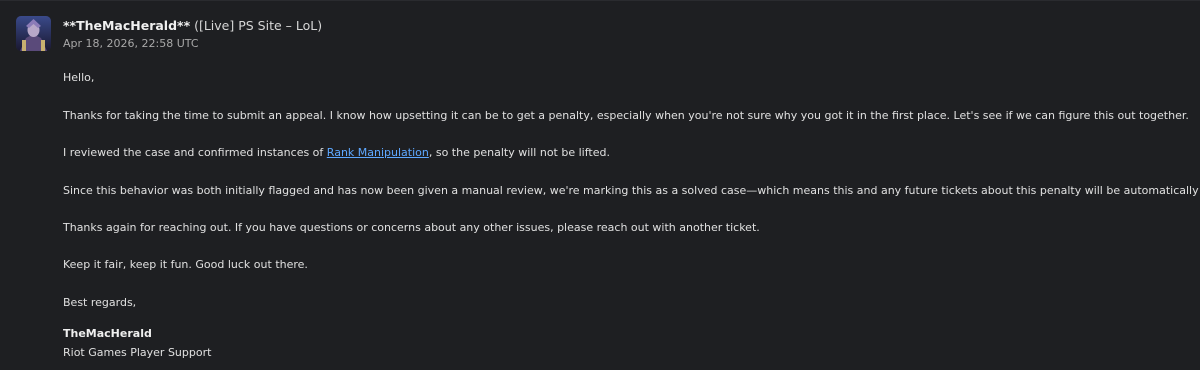 Image resolution: width=1200 pixels, height=370 pixels. I want to click on signature-name: TheMacHerald, so click(107, 333).